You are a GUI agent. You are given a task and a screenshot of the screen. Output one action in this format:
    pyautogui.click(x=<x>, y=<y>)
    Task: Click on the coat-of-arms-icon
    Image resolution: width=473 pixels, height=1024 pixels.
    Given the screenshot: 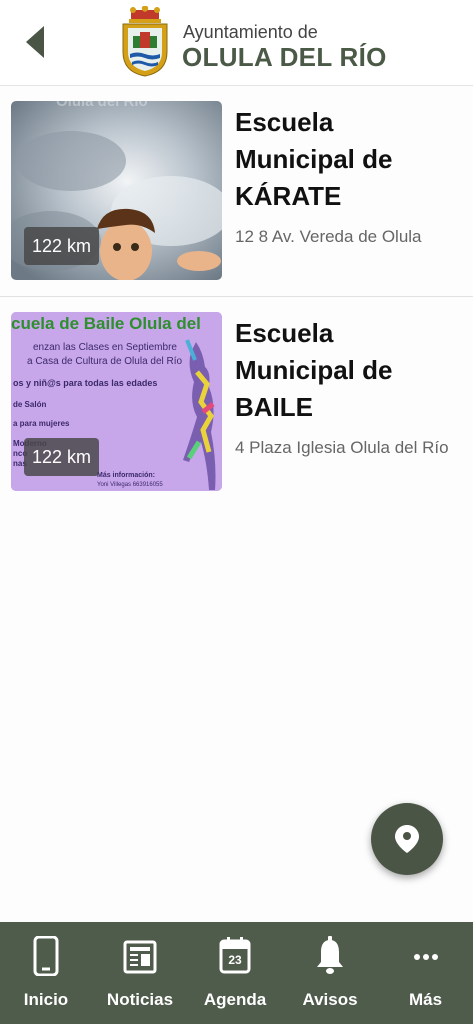 What is the action you would take?
    pyautogui.click(x=145, y=41)
    